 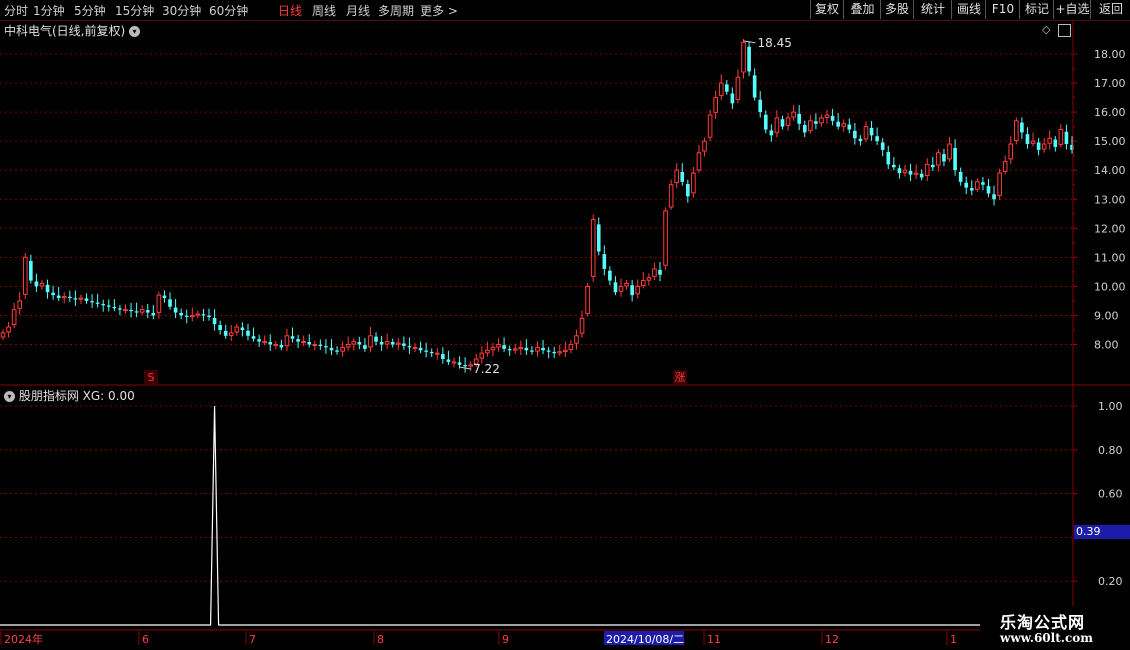 What do you see at coordinates (1110, 406) in the screenshot?
I see `indicator-tick-label: 1.00` at bounding box center [1110, 406].